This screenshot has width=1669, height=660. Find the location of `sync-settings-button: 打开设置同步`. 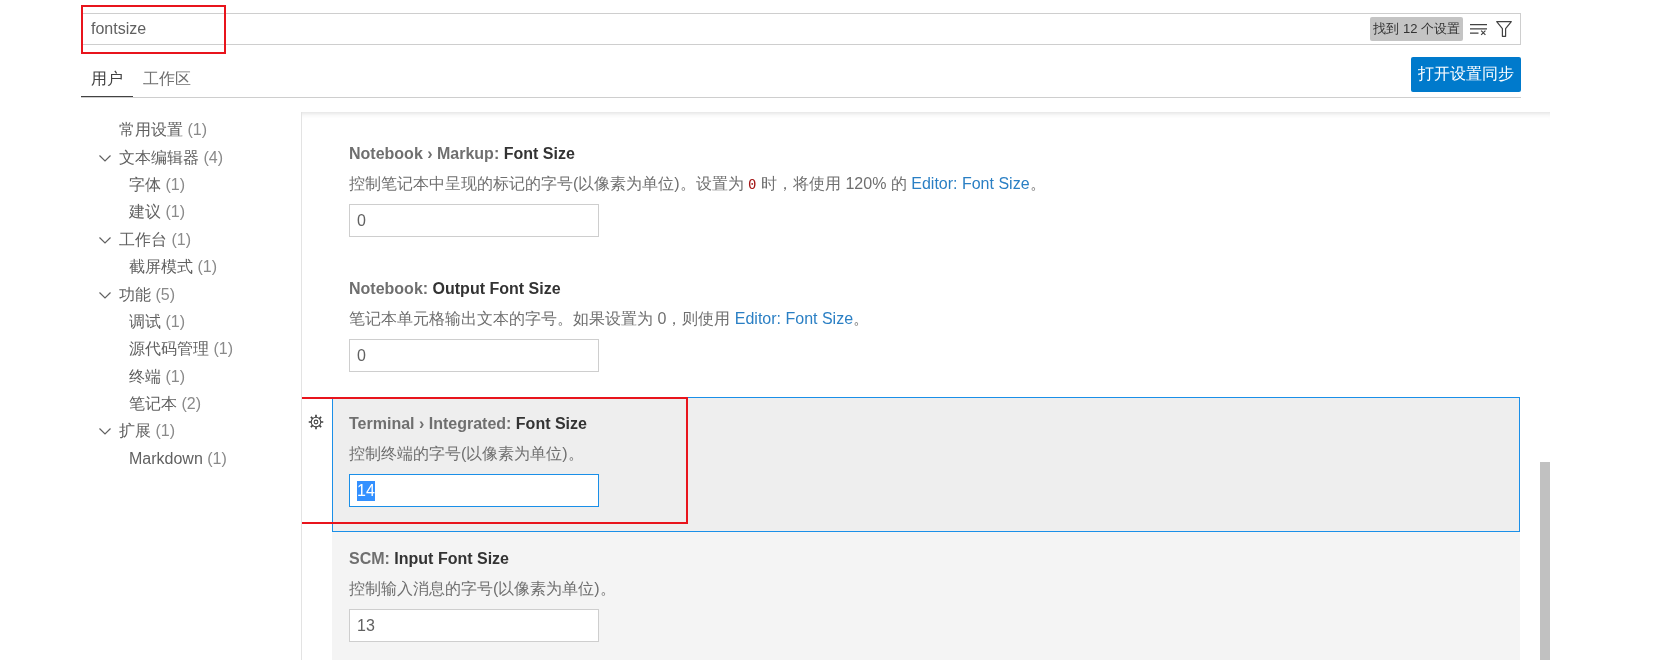

sync-settings-button: 打开设置同步 is located at coordinates (1466, 74).